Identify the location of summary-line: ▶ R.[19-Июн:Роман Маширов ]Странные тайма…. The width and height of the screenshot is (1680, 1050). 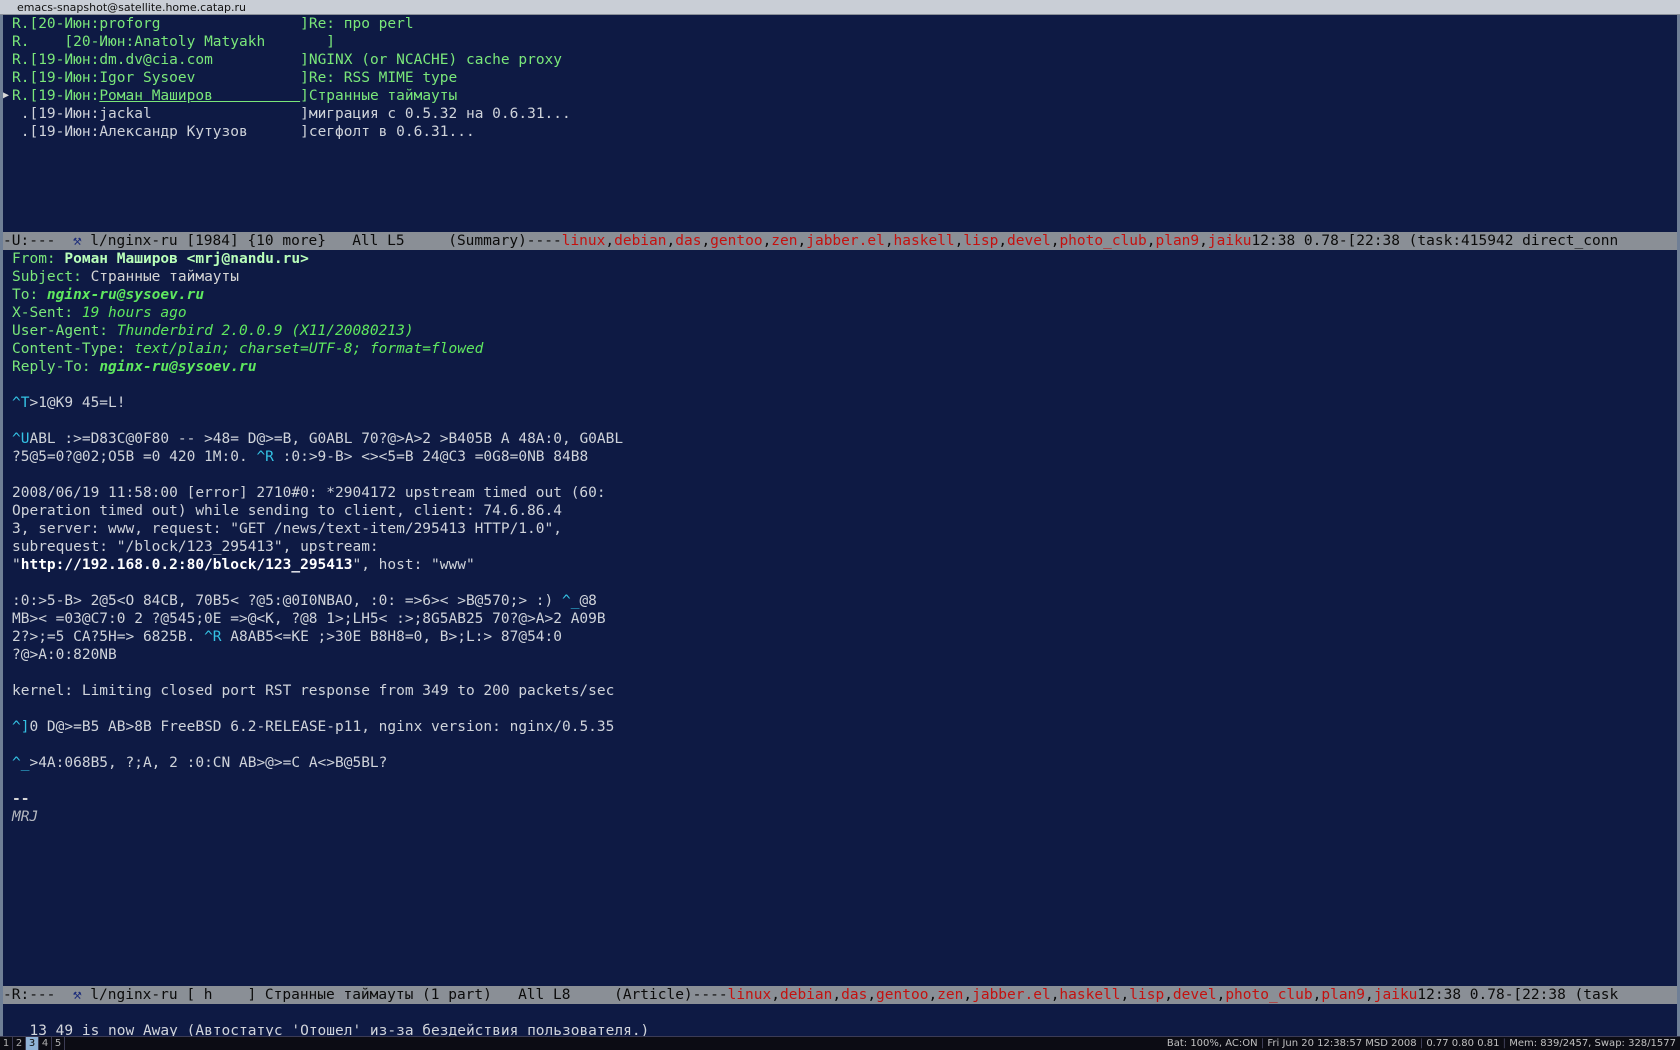
(840, 96).